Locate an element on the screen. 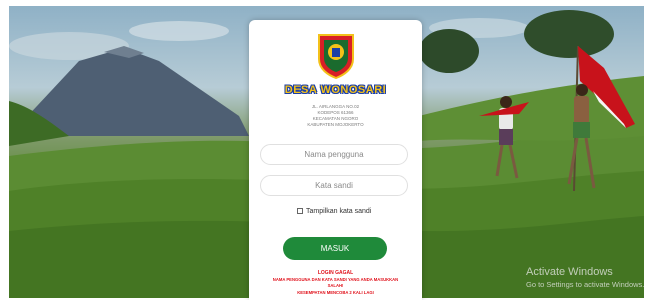  login-submit-button: MASUK is located at coordinates (335, 248).